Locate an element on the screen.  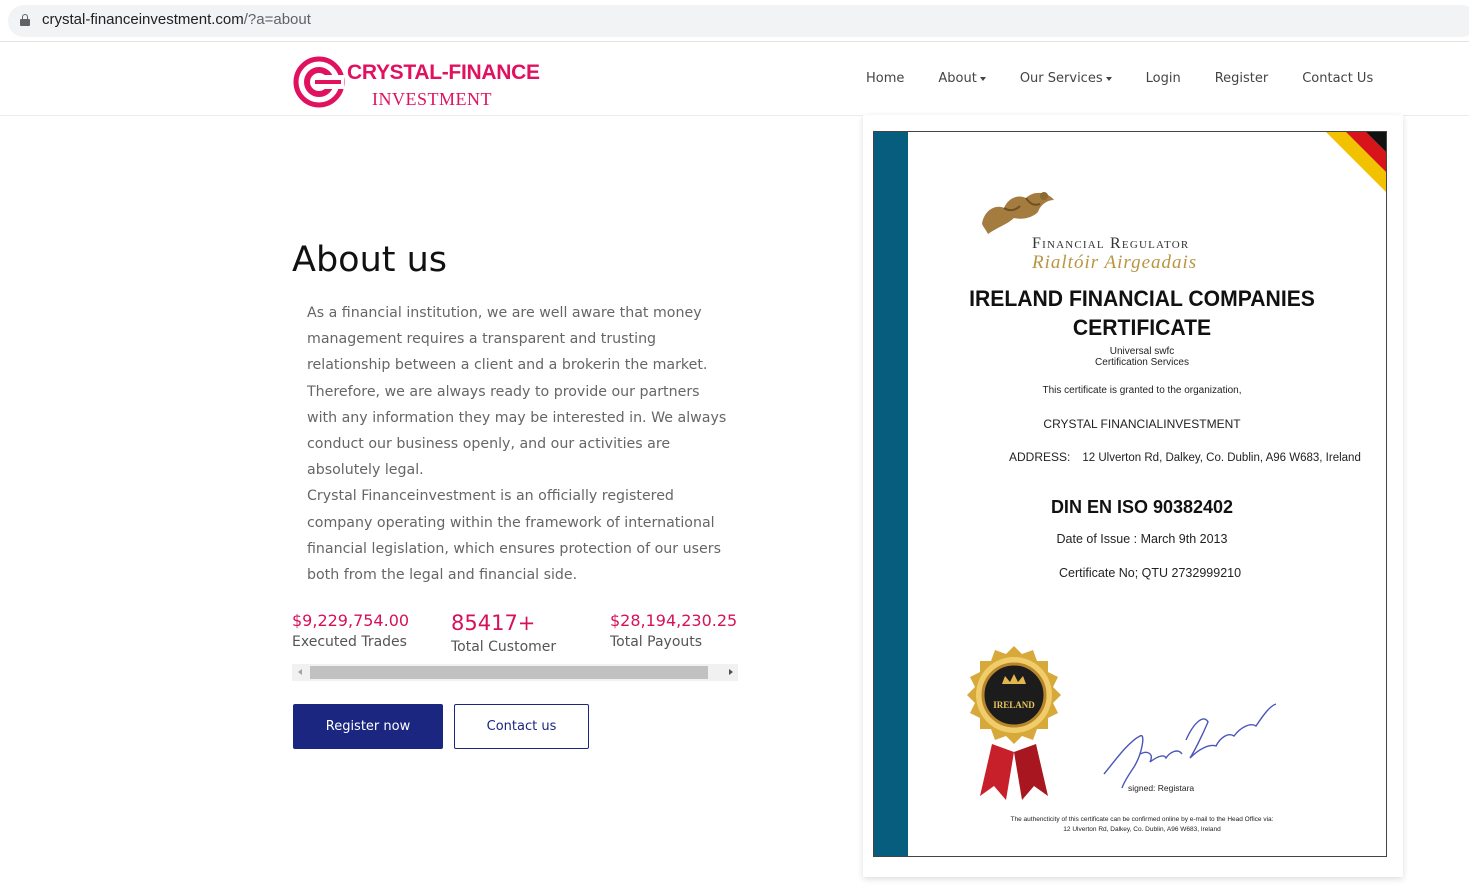
nav-contact-us: Contact Us is located at coordinates (1337, 78).